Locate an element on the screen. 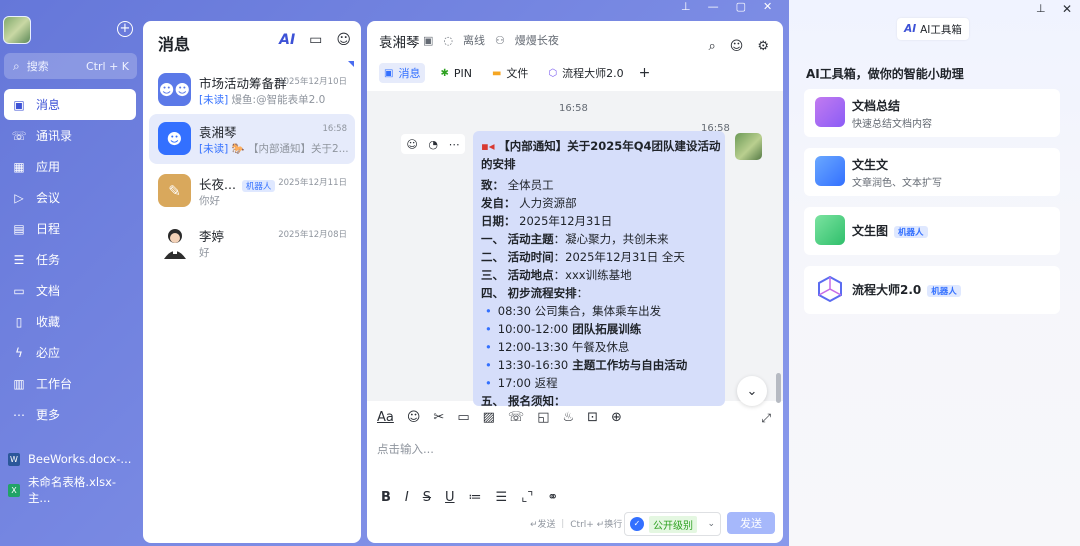 This screenshot has width=1080, height=546. sidebar-item-label: 任务 is located at coordinates (48, 260).